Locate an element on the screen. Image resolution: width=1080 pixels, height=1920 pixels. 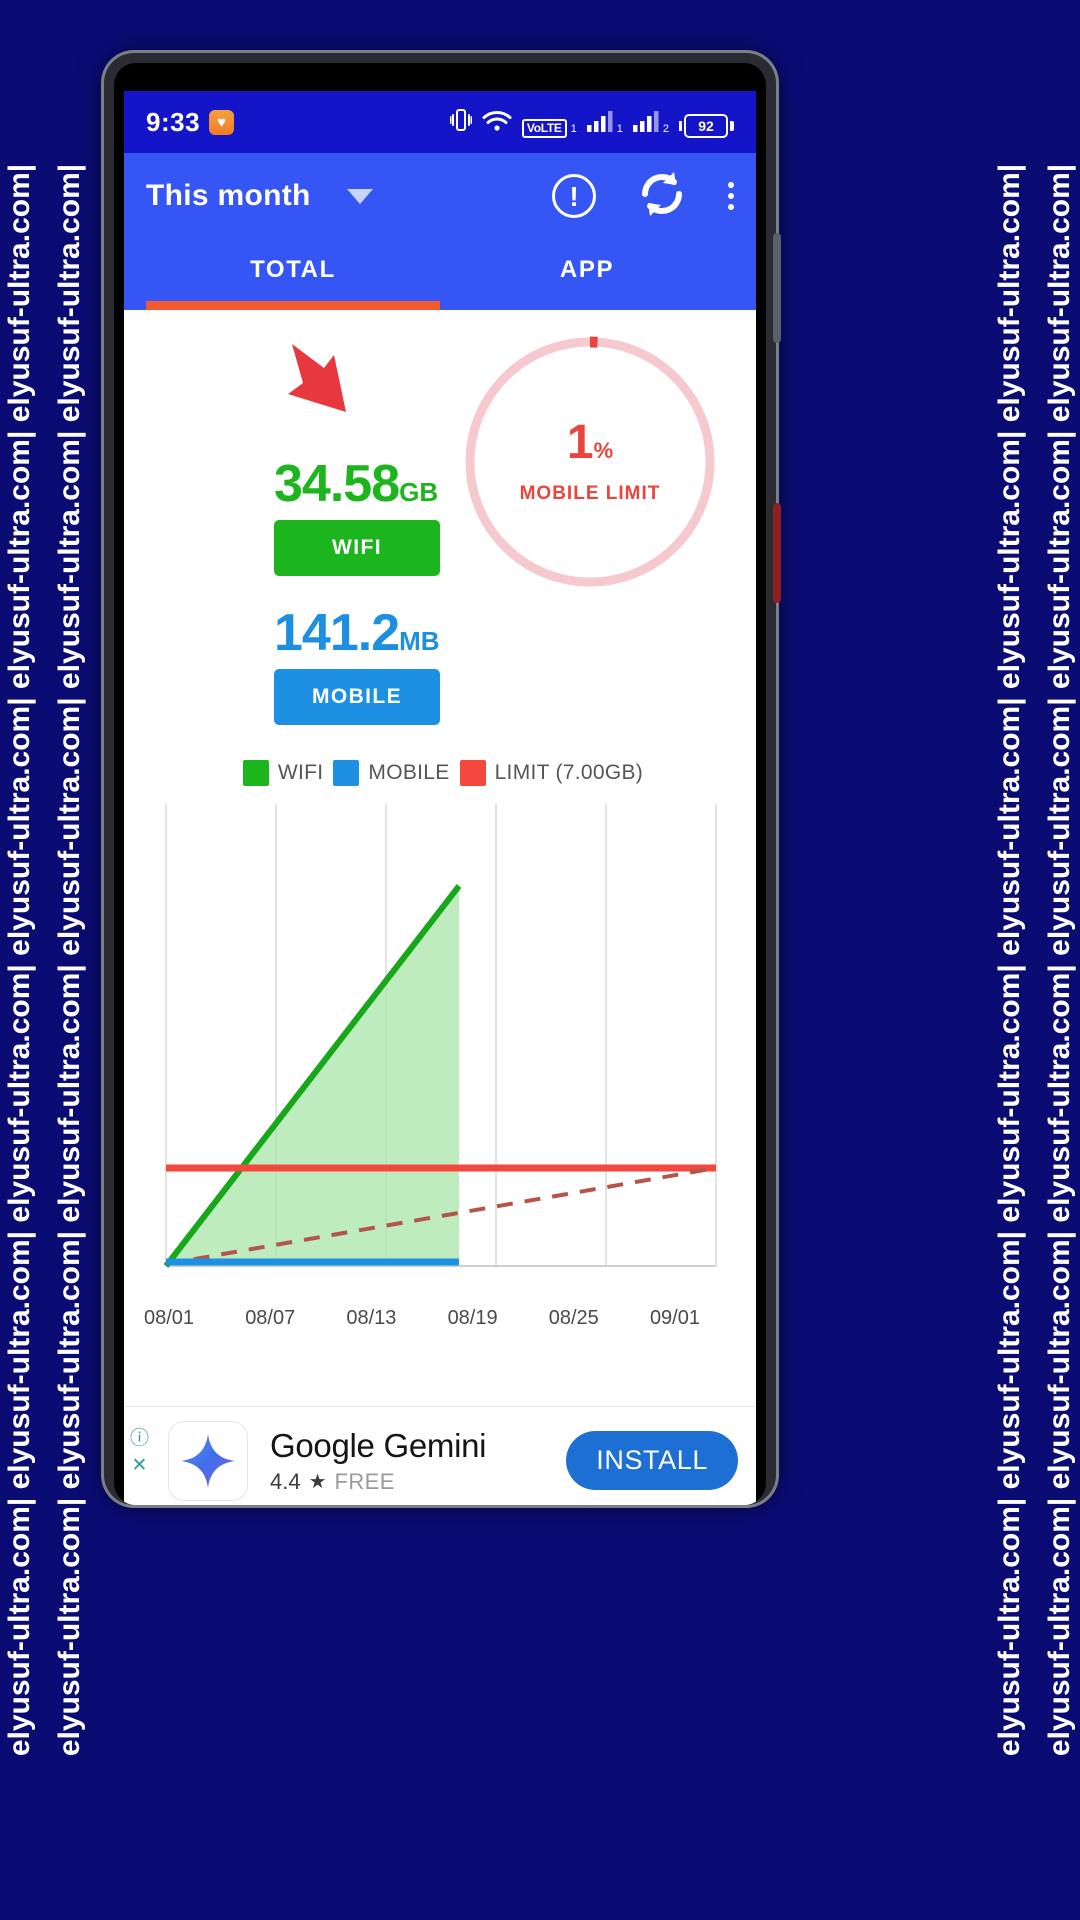
legend-label-wifi: WIFI is located at coordinates (300, 772).